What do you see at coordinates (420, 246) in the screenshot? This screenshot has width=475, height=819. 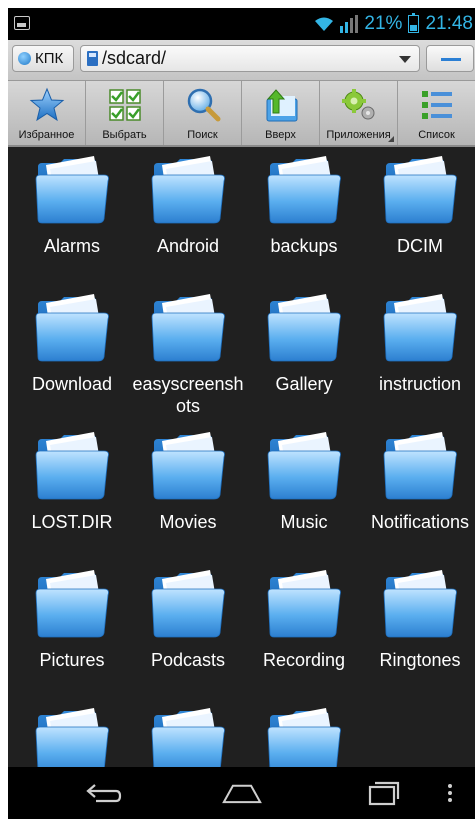 I see `folder-name: DCIM` at bounding box center [420, 246].